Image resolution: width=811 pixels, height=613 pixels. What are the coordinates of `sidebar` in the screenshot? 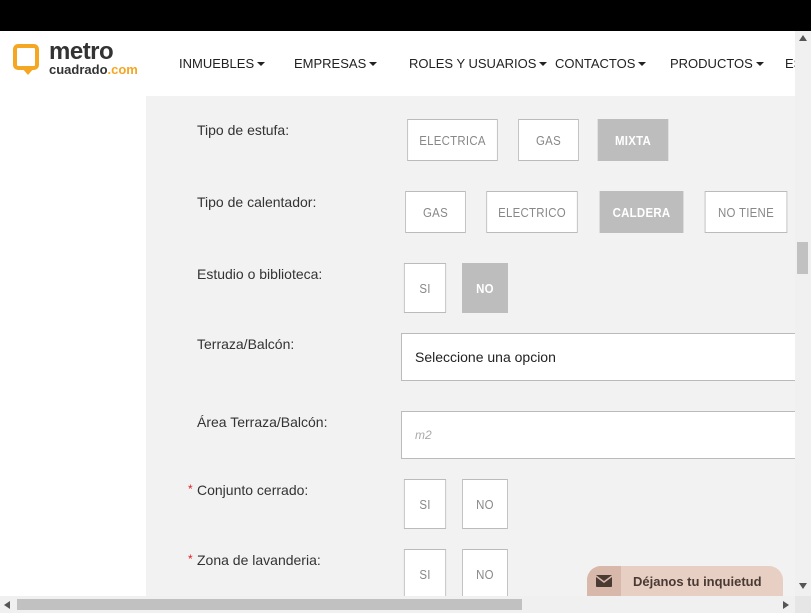 It's located at (73, 346).